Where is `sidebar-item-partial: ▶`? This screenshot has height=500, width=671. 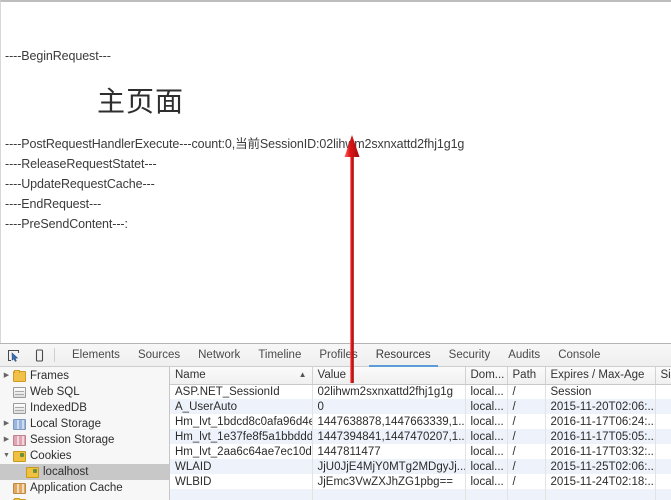
sidebar-item-partial: ▶ is located at coordinates (84, 498).